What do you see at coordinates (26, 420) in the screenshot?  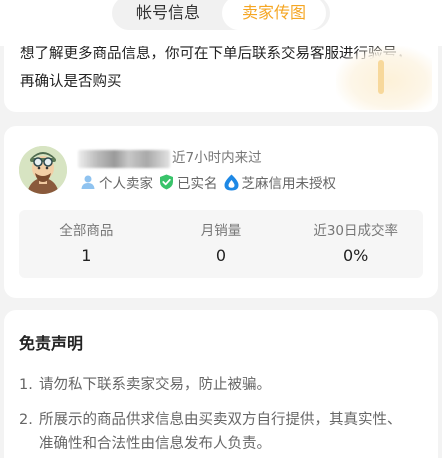 I see `item-number: 2.` at bounding box center [26, 420].